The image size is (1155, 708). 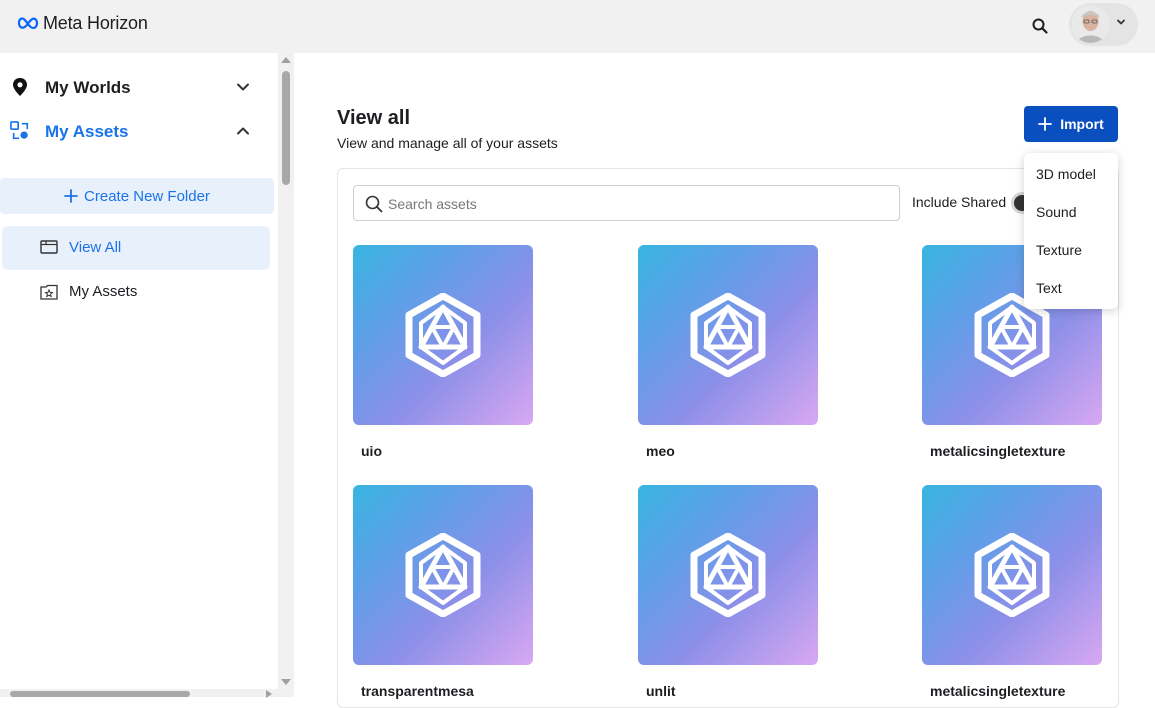 I want to click on sidebar-vertical-scrollbar, so click(x=286, y=375).